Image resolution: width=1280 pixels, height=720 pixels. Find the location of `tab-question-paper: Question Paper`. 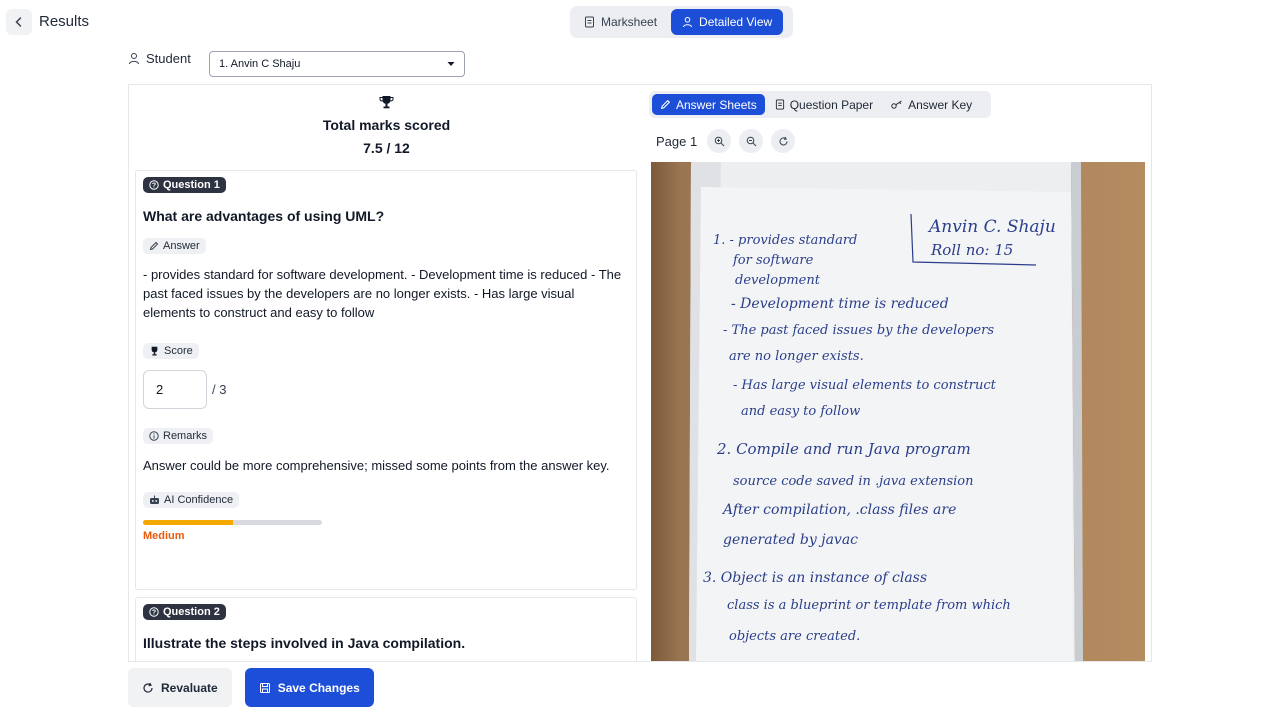

tab-question-paper: Question Paper is located at coordinates (824, 104).